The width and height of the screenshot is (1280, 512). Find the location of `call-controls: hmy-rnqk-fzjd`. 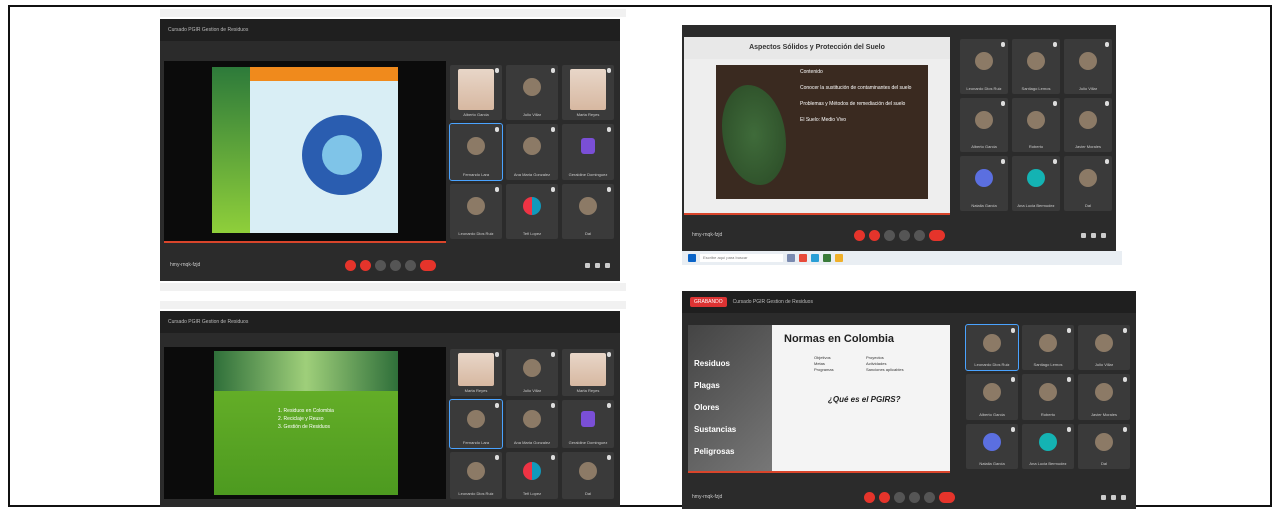

call-controls: hmy-rnqk-fzjd is located at coordinates (899, 235).